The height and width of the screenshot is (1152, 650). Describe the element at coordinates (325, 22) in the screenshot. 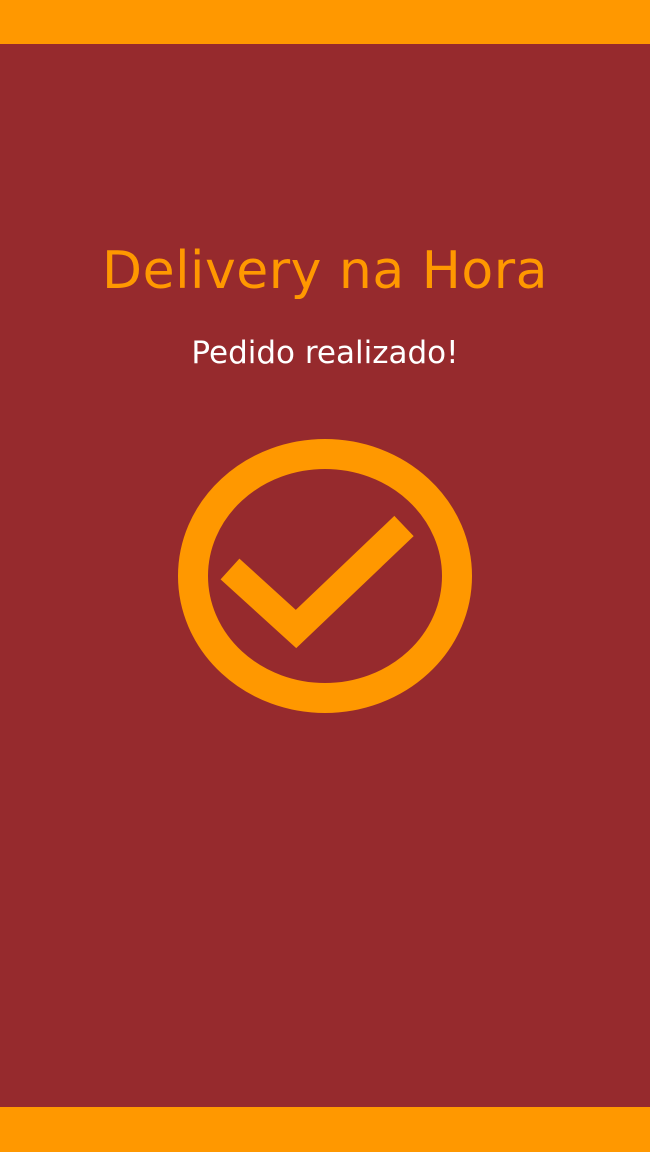

I see `top-bar` at that location.